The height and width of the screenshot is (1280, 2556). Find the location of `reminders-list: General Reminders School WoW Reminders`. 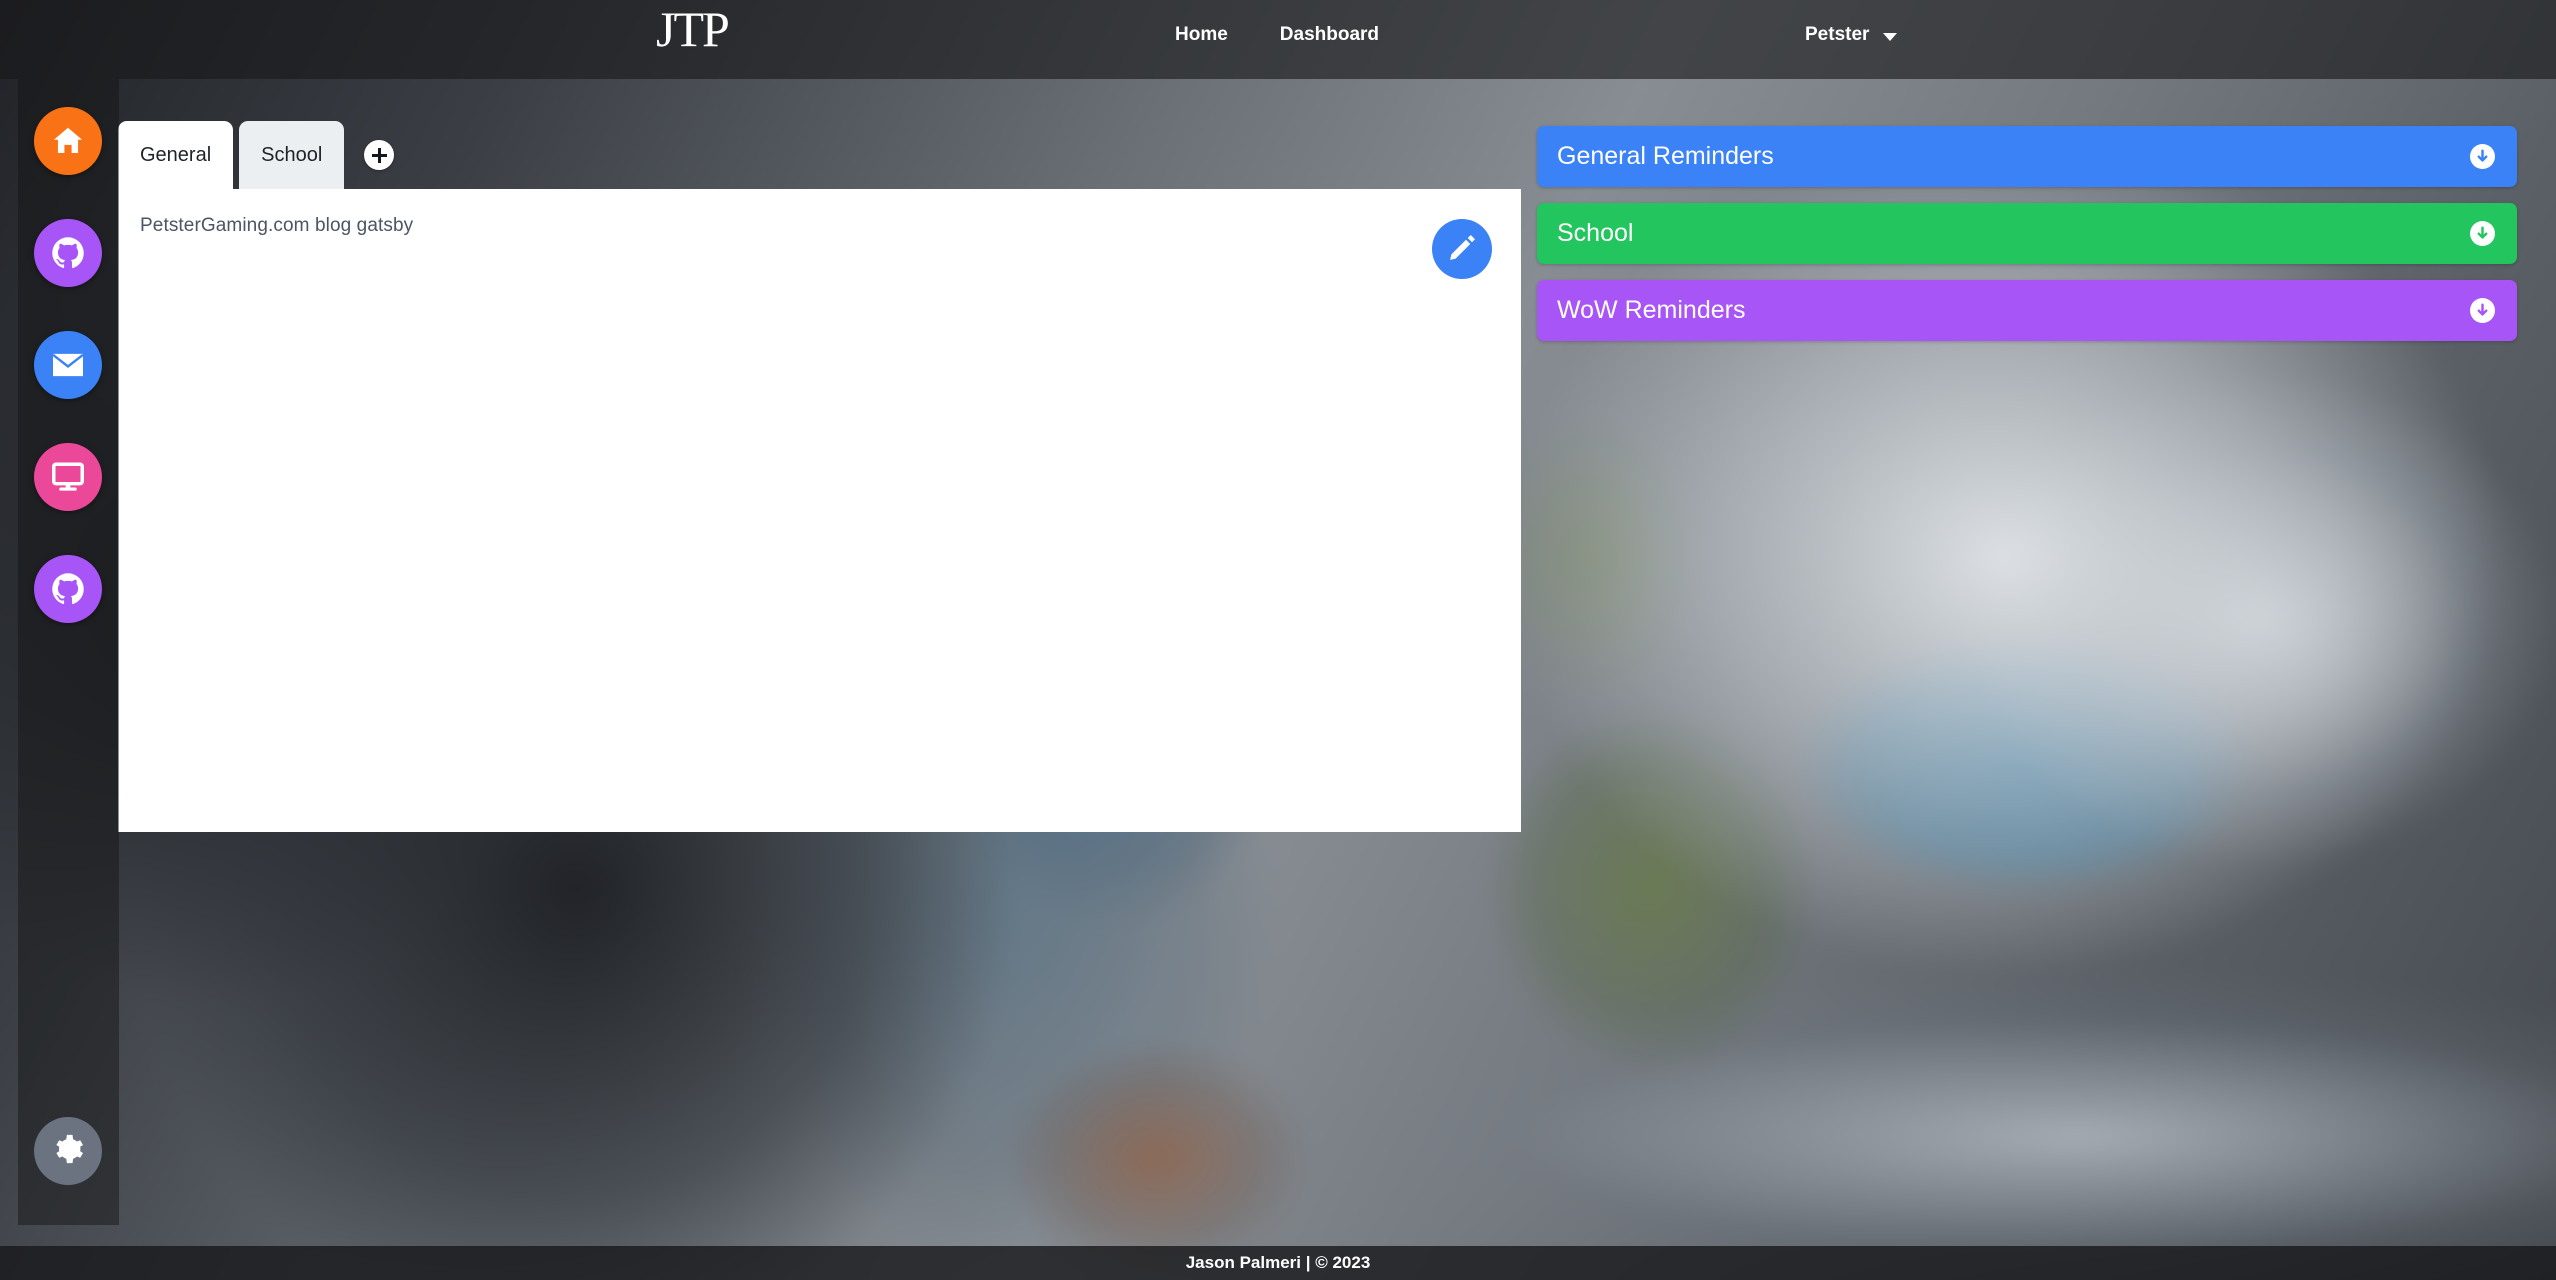

reminders-list: General Reminders School WoW Reminders is located at coordinates (2027, 233).